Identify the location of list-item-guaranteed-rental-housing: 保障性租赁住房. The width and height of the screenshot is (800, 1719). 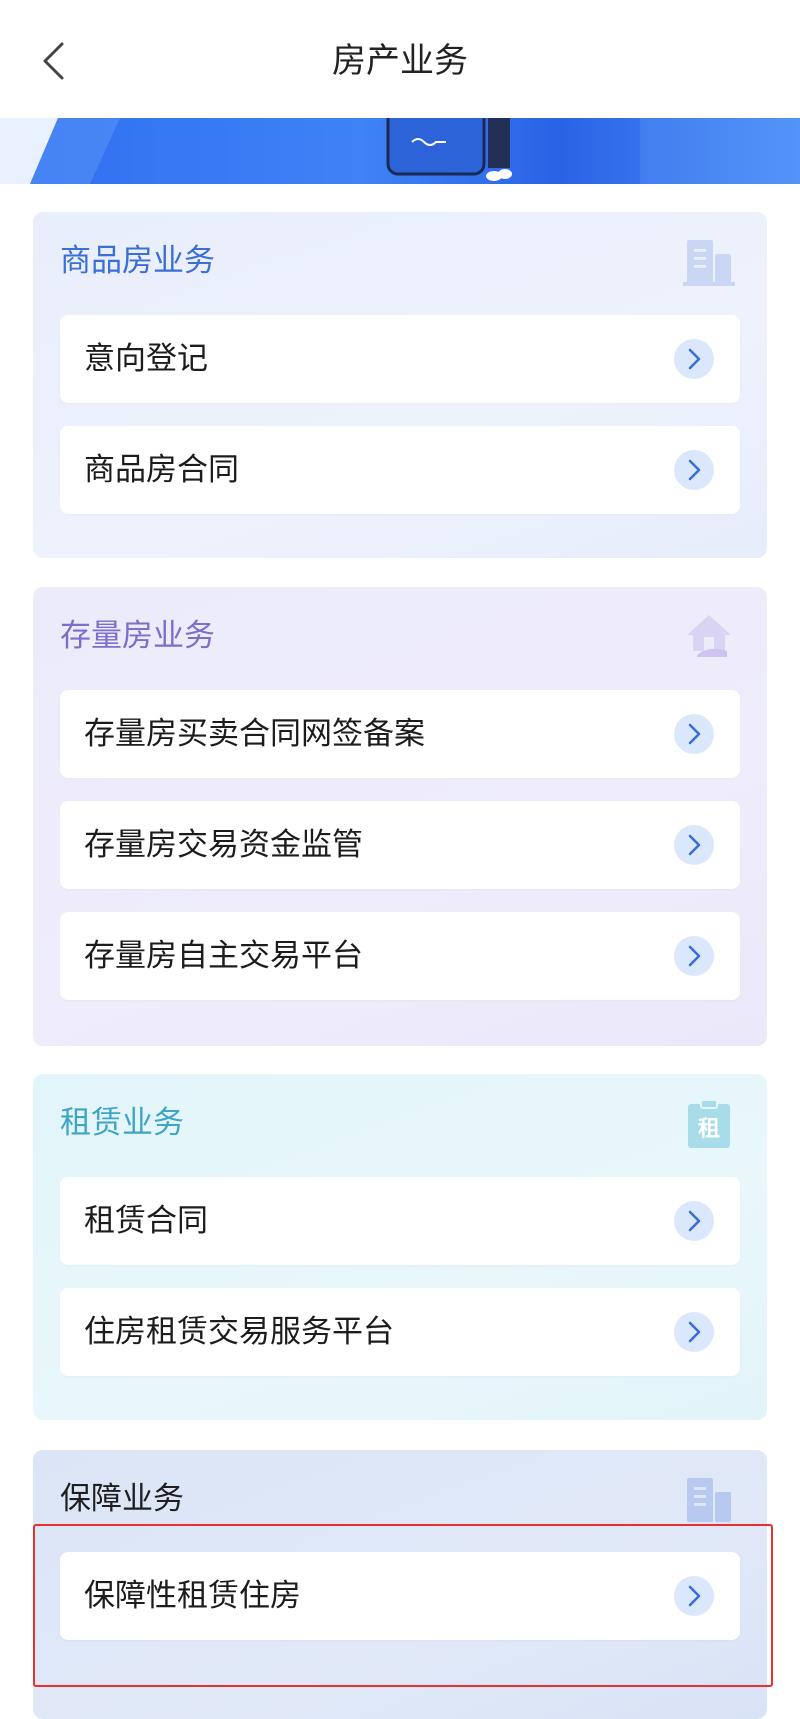
(400, 1596).